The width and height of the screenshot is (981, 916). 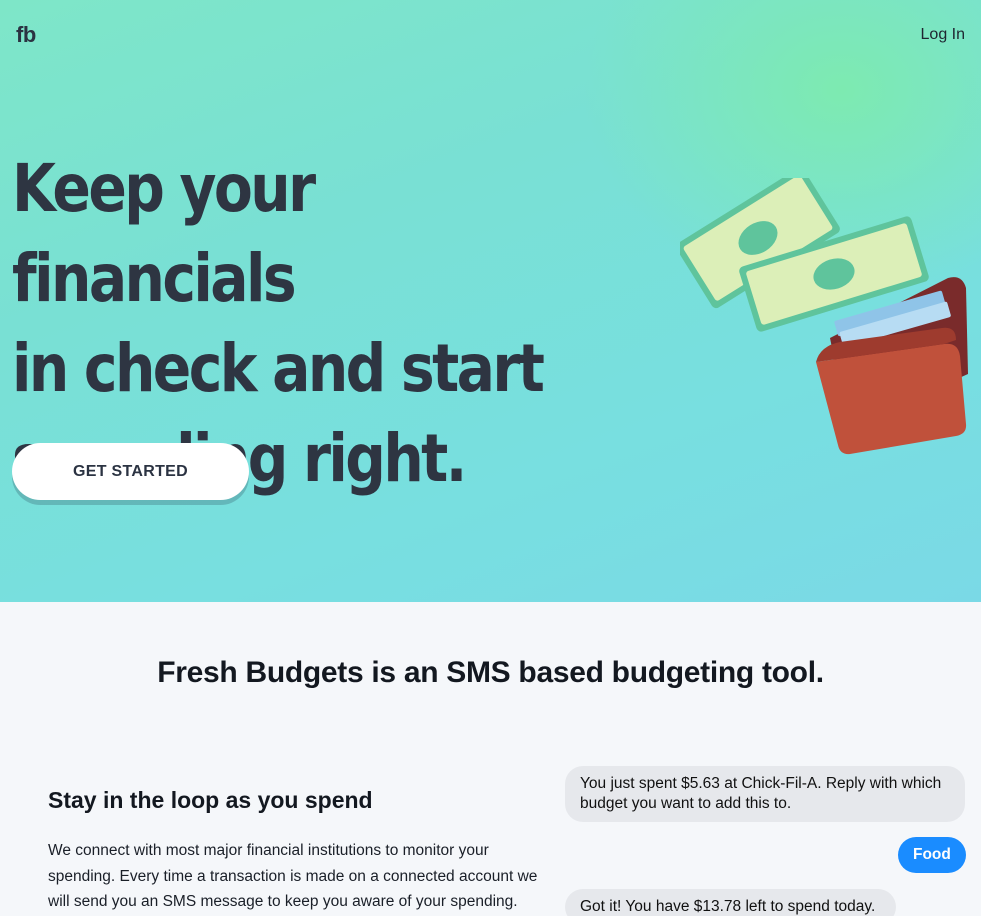 What do you see at coordinates (824, 316) in the screenshot?
I see `money-wallet-illustration` at bounding box center [824, 316].